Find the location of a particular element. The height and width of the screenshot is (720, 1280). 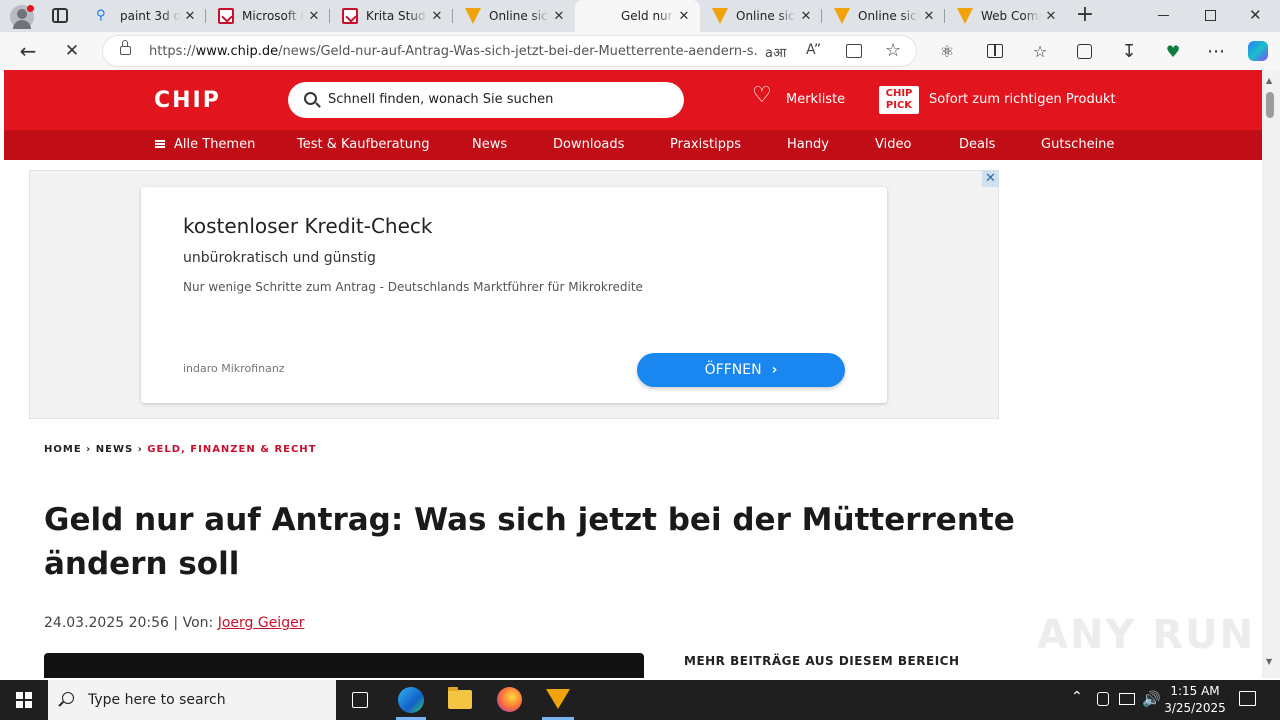

ad-open-button: ÖFFNEN › is located at coordinates (741, 370).